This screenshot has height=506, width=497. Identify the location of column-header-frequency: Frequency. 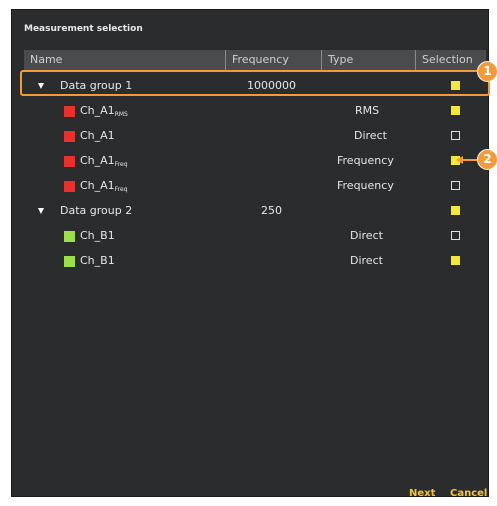
(260, 60).